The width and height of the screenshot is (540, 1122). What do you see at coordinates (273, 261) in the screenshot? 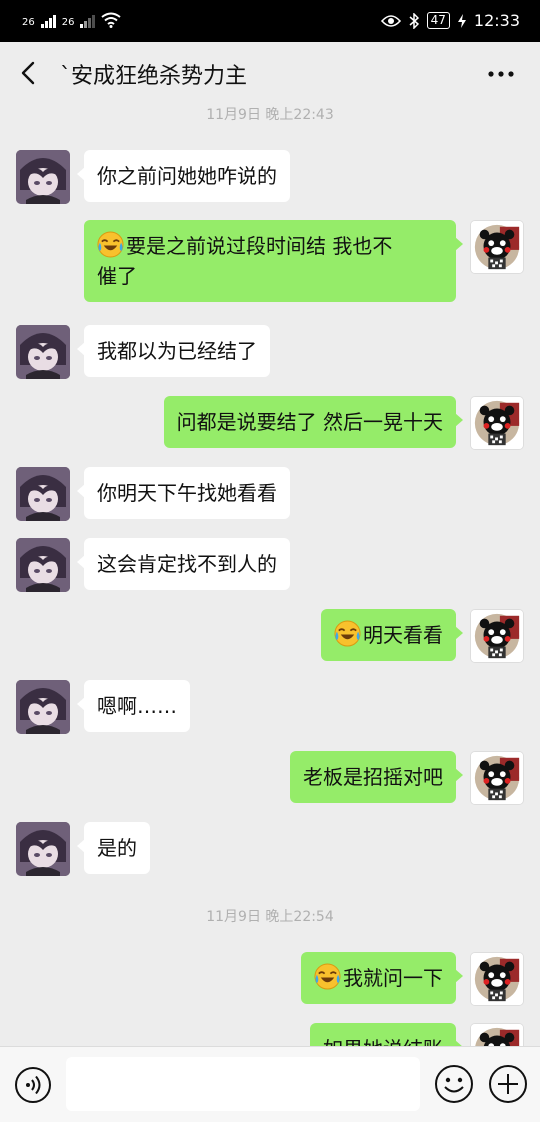
I see `sent-message: 要是之前说过段时间结 我也不 催了` at bounding box center [273, 261].